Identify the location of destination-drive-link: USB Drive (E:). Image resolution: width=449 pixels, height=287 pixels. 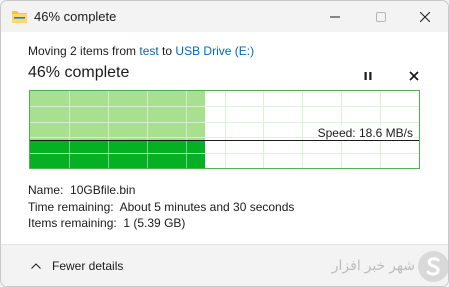
(214, 51).